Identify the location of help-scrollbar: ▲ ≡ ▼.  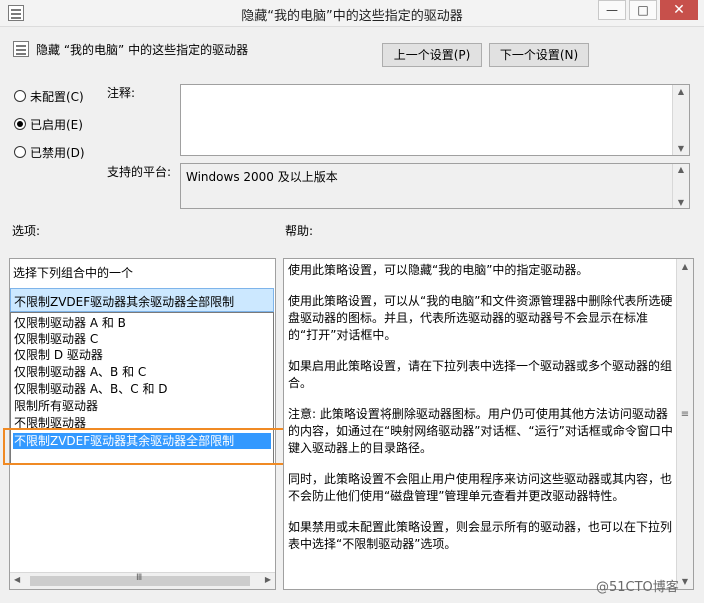
(684, 424).